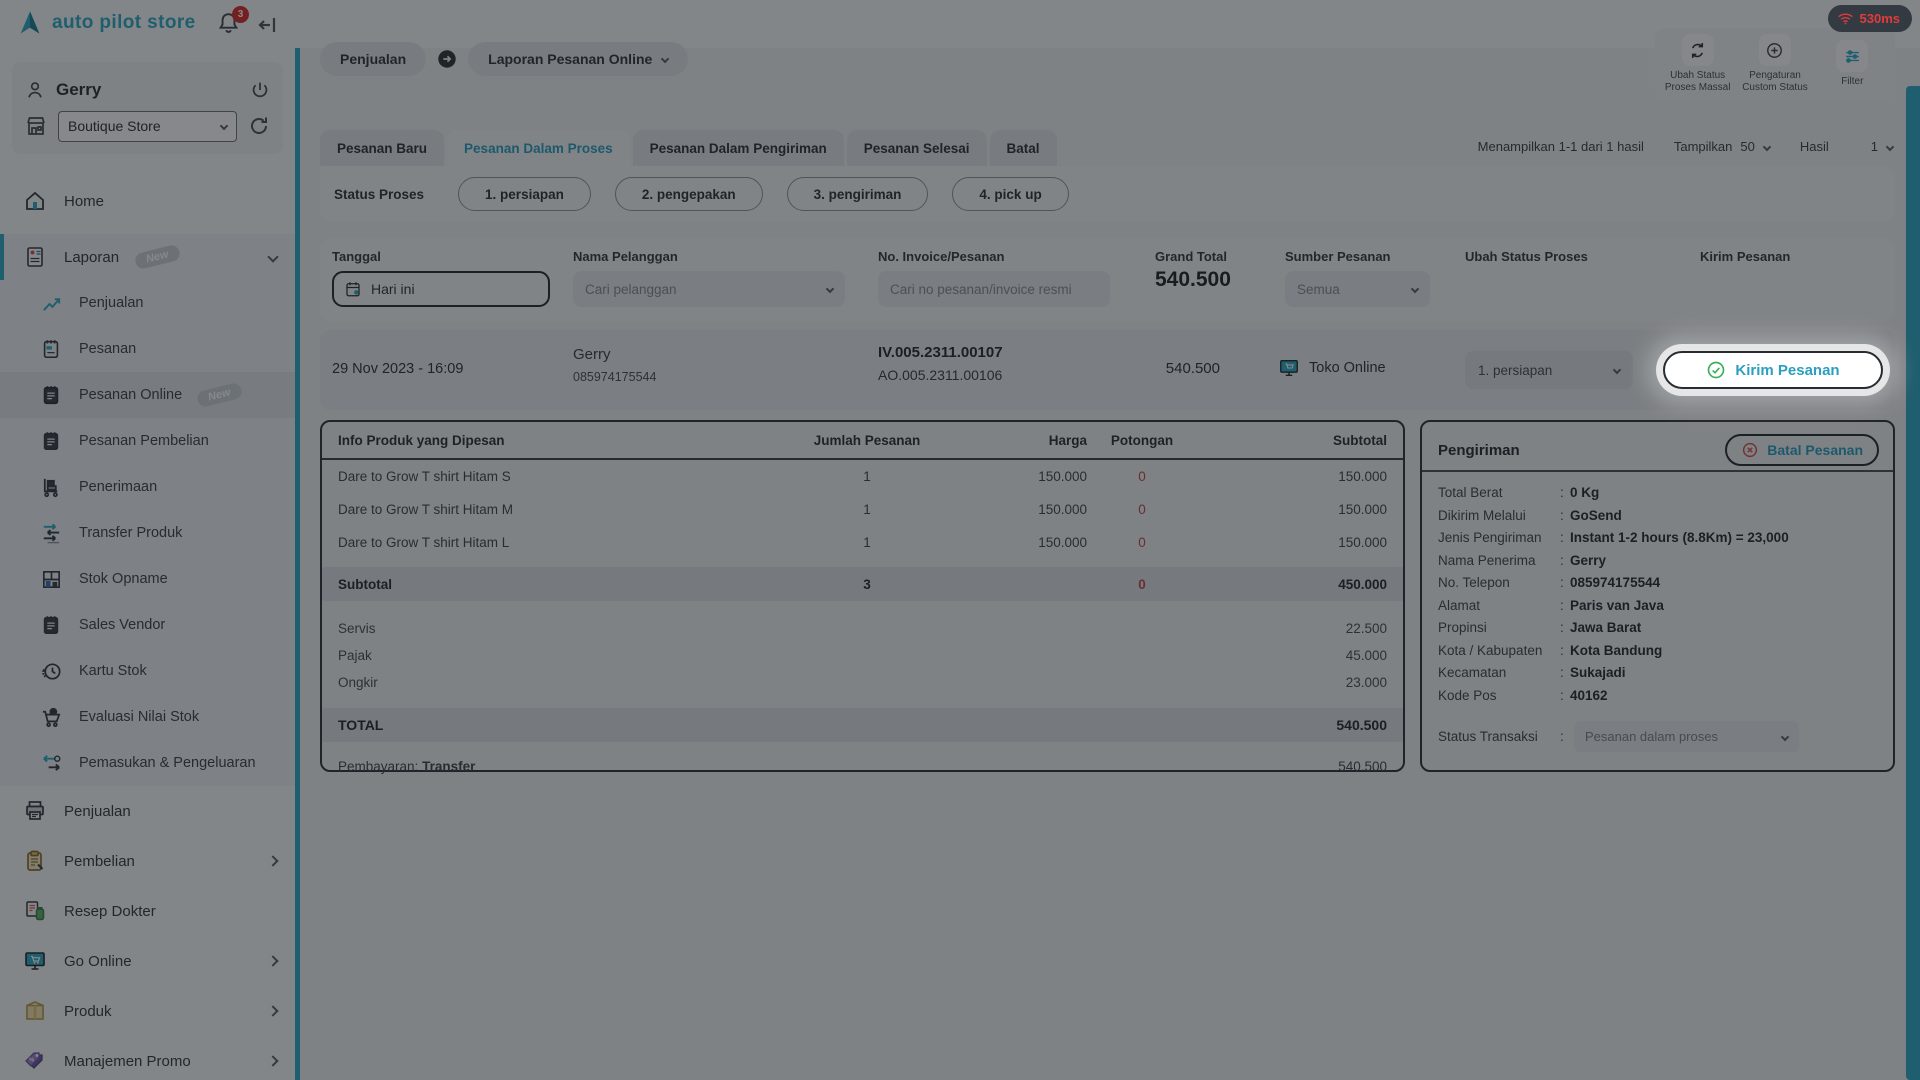  What do you see at coordinates (857, 194) in the screenshot?
I see `chip-pengiriman: 3. pengiriman` at bounding box center [857, 194].